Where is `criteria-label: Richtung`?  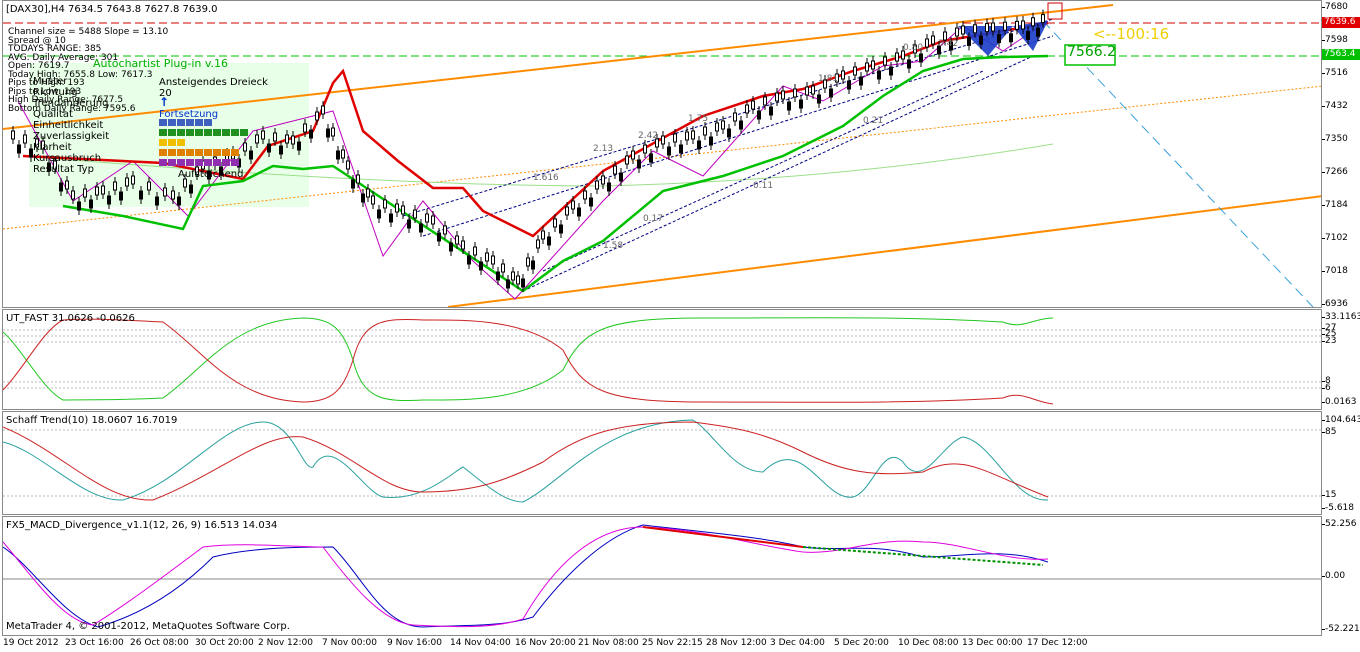 criteria-label: Richtung is located at coordinates (55, 92).